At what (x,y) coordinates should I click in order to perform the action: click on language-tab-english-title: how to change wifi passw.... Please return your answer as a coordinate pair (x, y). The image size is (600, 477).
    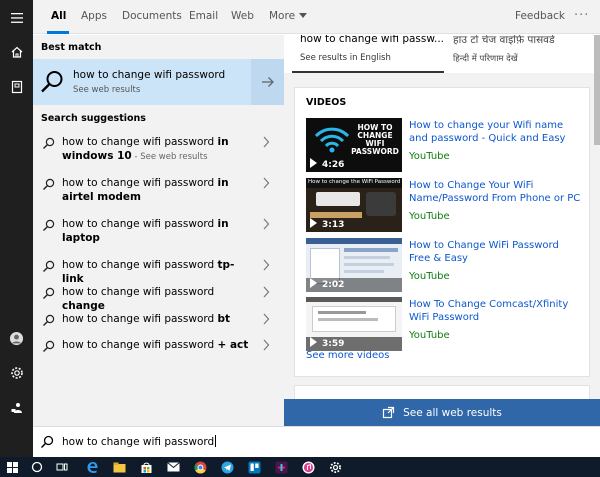
    Looking at the image, I should click on (372, 40).